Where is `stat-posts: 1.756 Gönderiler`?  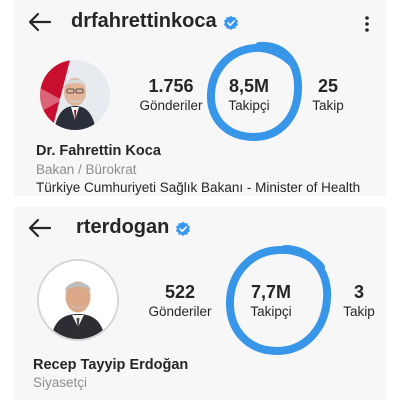
stat-posts: 1.756 Gönderiler is located at coordinates (171, 95).